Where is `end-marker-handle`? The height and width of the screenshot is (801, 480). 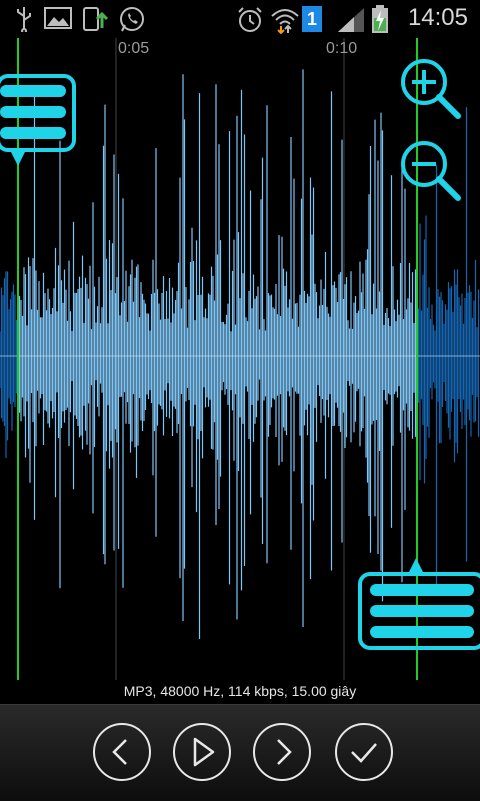 end-marker-handle is located at coordinates (418, 606).